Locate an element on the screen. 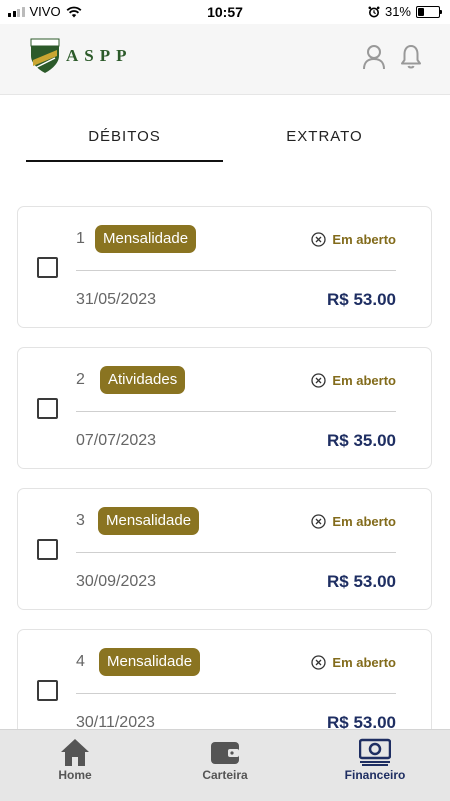 The height and width of the screenshot is (801, 450). debt-number: 2 is located at coordinates (80, 379).